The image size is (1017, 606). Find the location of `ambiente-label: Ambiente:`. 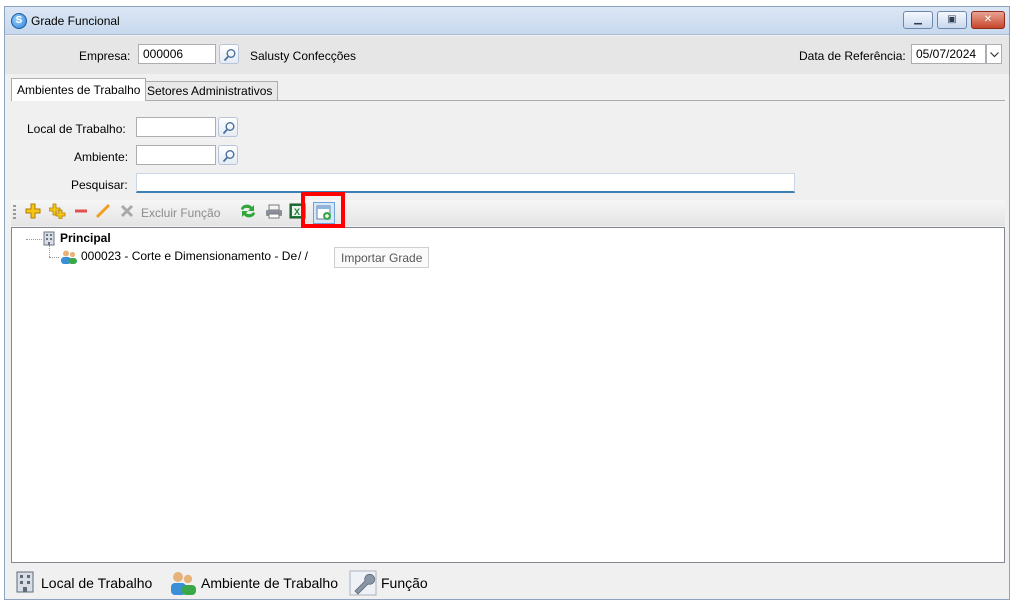

ambiente-label: Ambiente: is located at coordinates (101, 157).